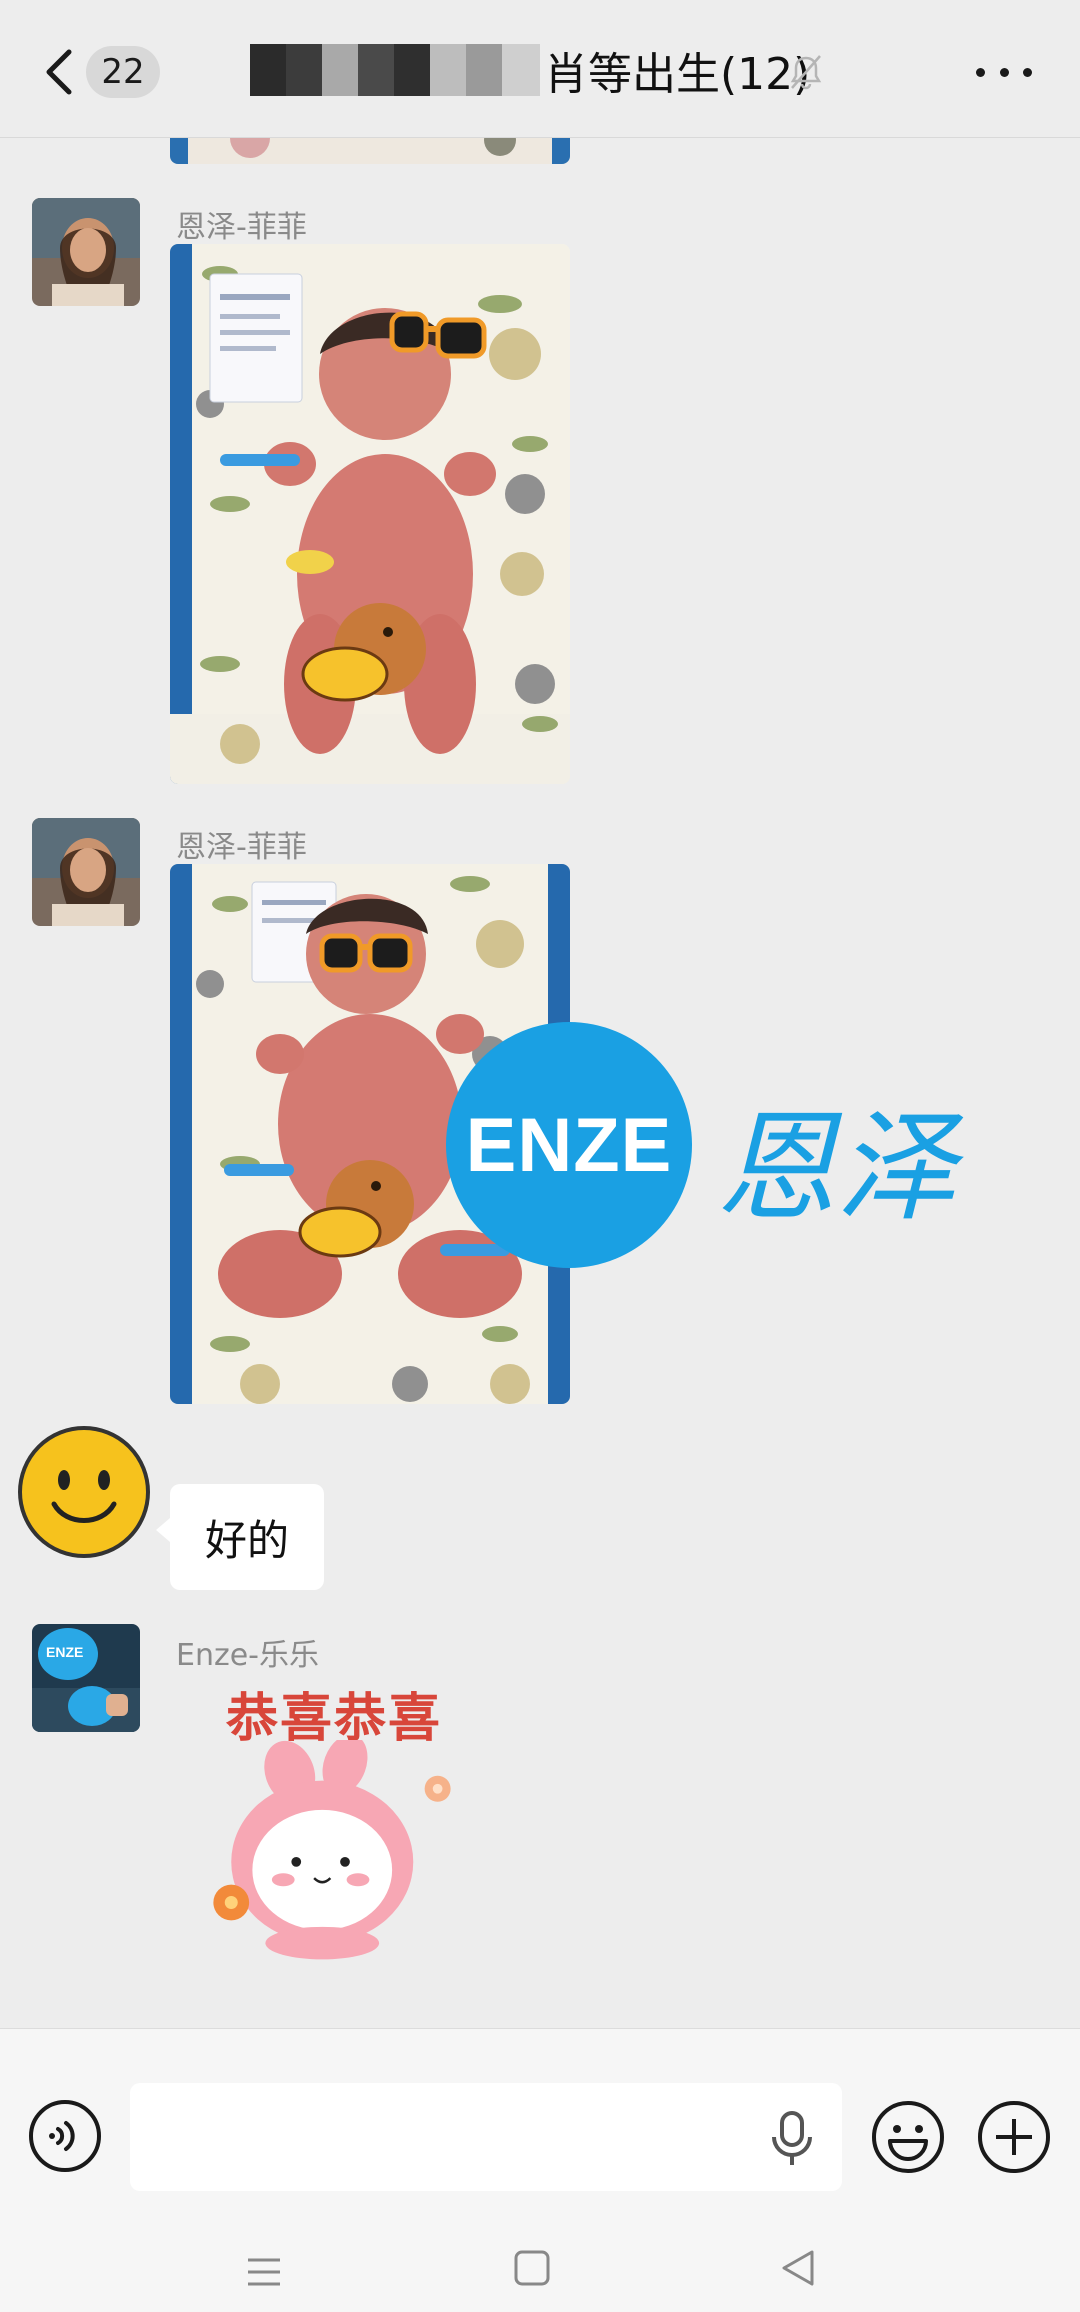 The image size is (1080, 2312). What do you see at coordinates (370, 514) in the screenshot?
I see `message-image` at bounding box center [370, 514].